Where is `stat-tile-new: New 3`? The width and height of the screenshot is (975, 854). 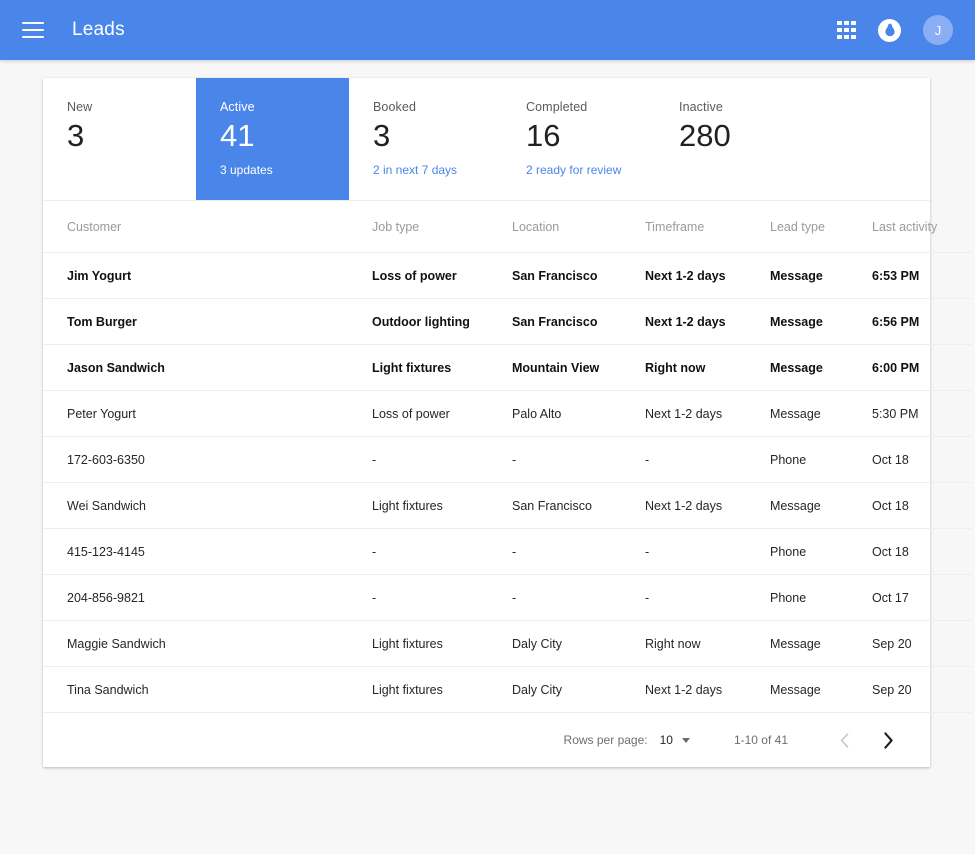 stat-tile-new: New 3 is located at coordinates (119, 139).